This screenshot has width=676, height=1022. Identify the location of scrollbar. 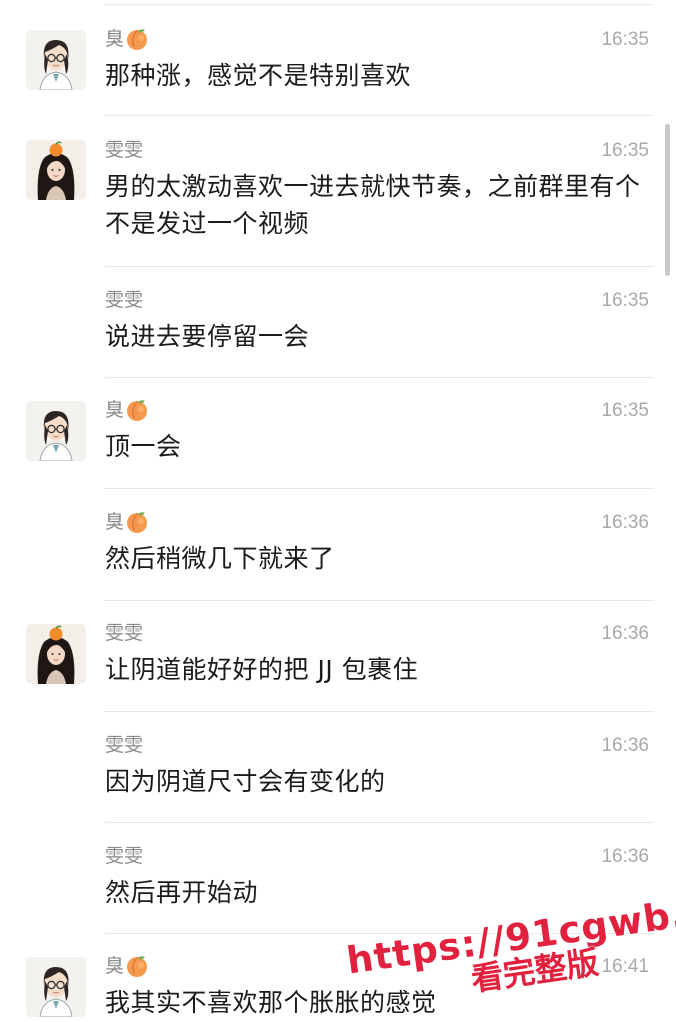
(667, 200).